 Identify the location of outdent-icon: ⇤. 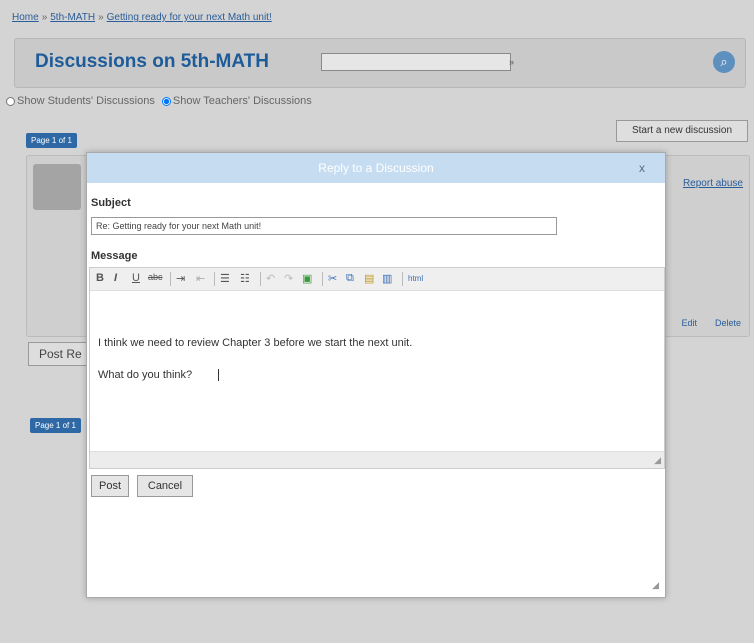
(200, 278).